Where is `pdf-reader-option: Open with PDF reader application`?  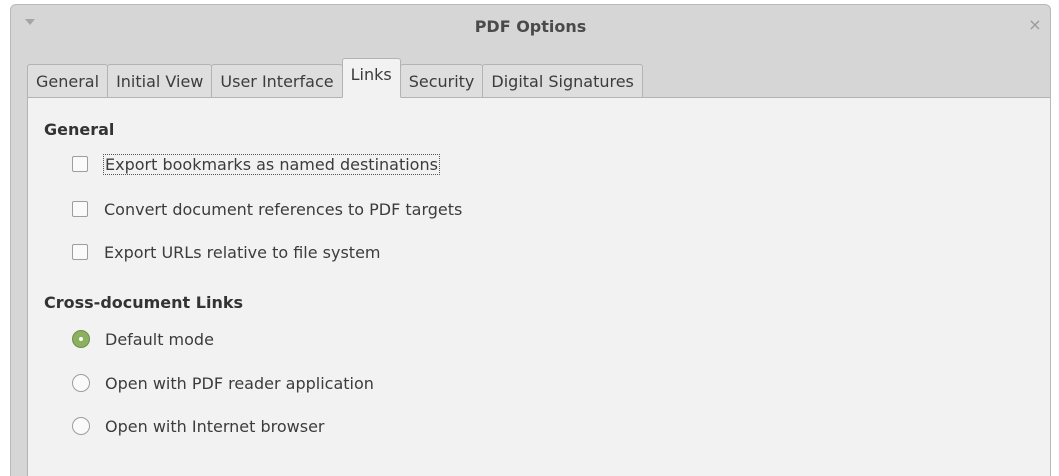
pdf-reader-option: Open with PDF reader application is located at coordinates (223, 383).